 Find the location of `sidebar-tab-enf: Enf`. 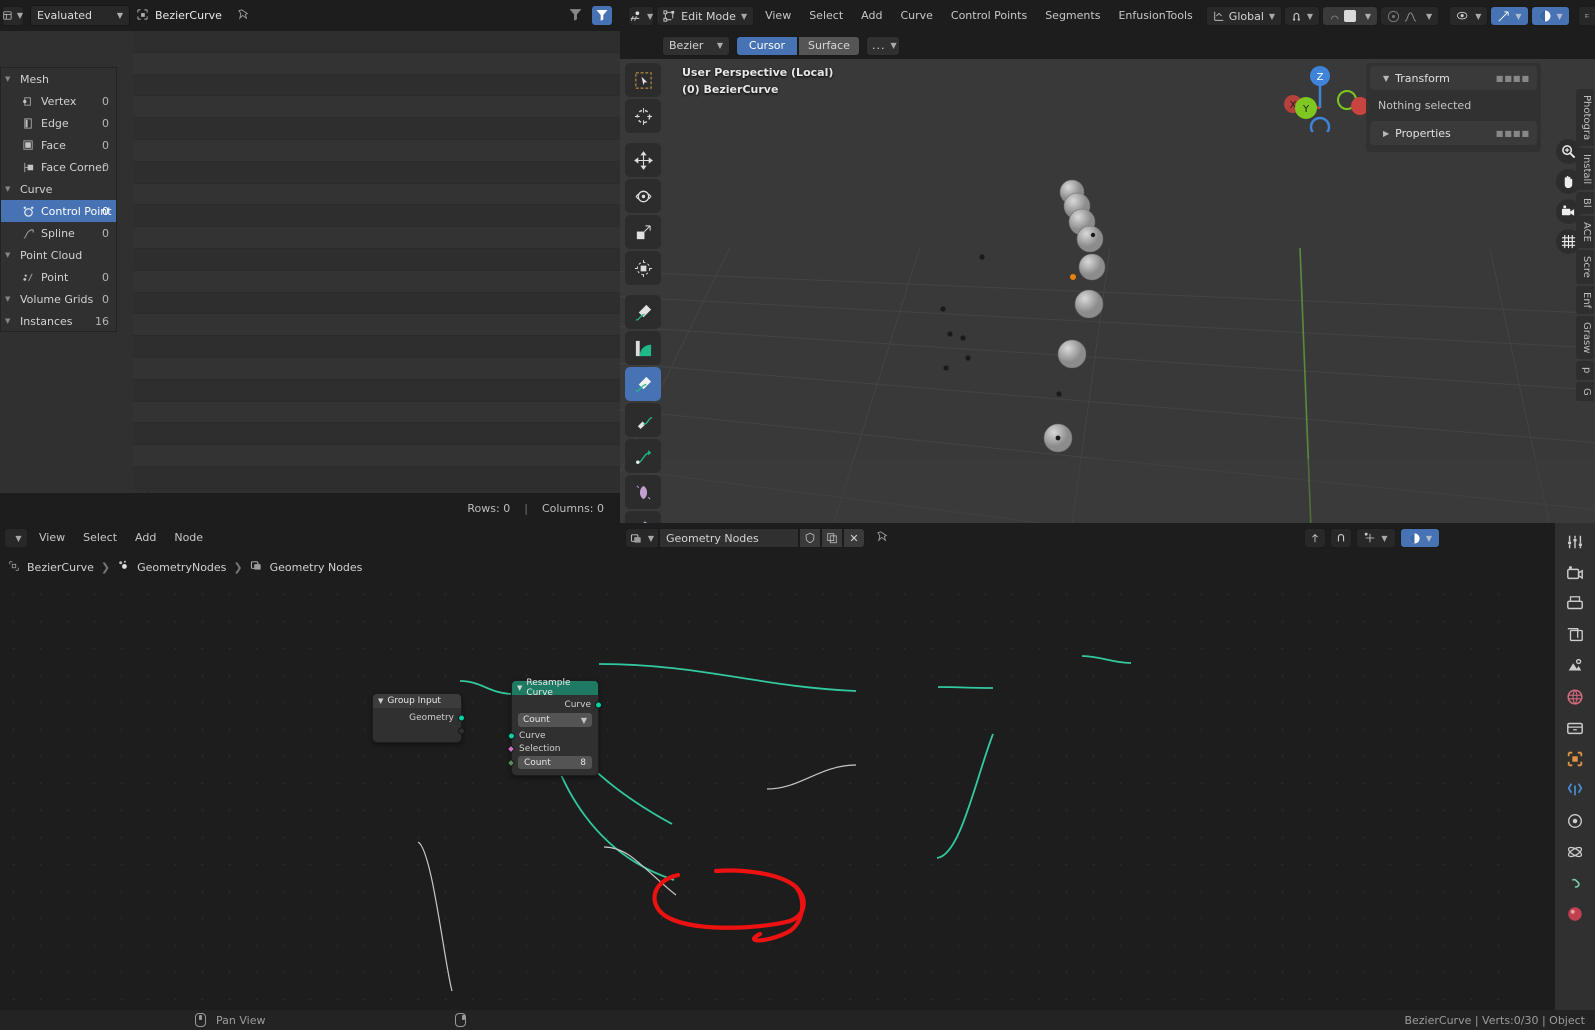

sidebar-tab-enf: Enf is located at coordinates (1585, 299).